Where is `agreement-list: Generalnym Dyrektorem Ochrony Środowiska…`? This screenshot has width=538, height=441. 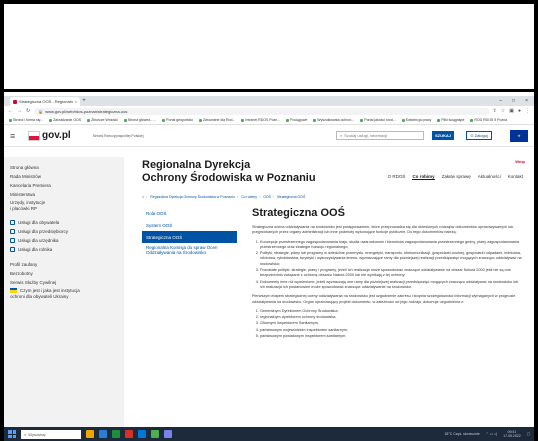 agreement-list: Generalnym Dyrektorem Ochrony Środowiska… is located at coordinates (391, 324).